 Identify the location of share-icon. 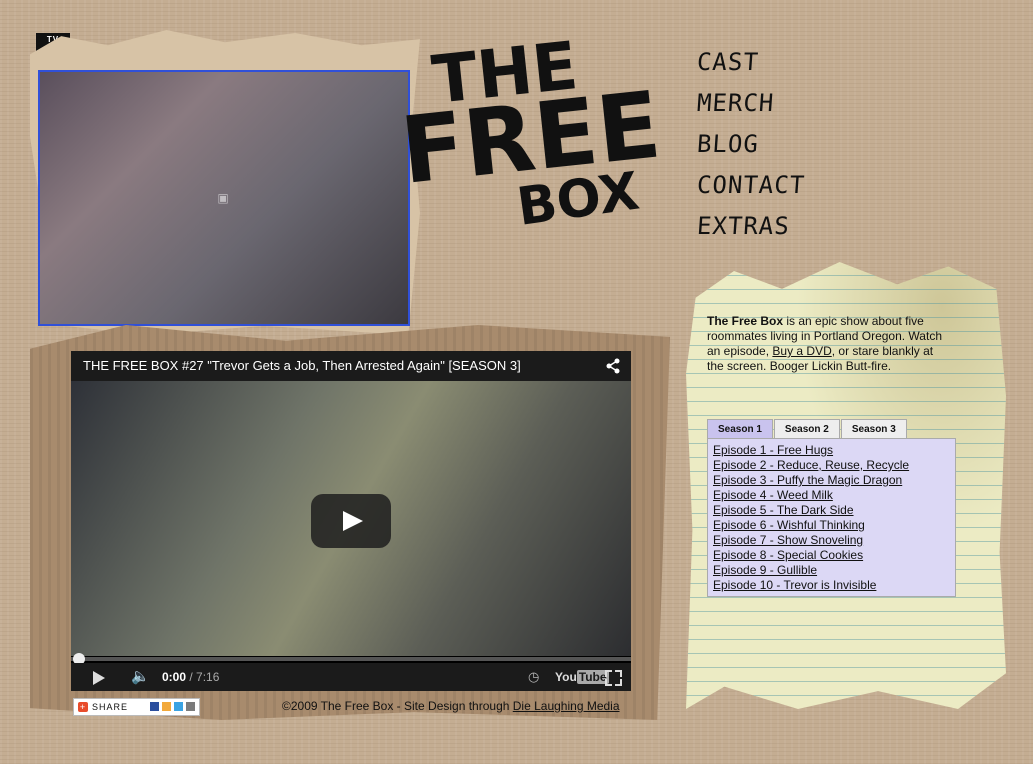
(613, 366).